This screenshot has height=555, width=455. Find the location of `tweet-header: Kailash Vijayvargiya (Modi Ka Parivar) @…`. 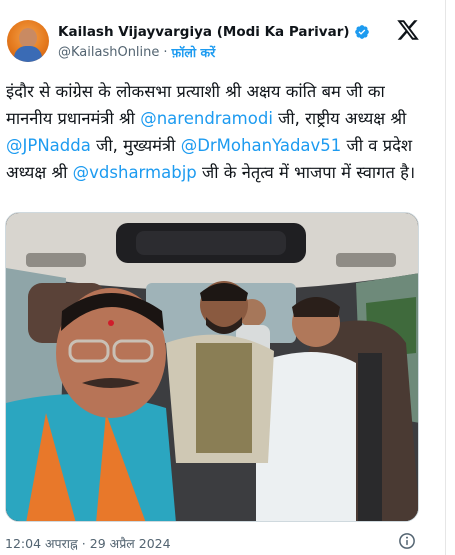

tweet-header: Kailash Vijayvargiya (Modi Ka Parivar) @… is located at coordinates (223, 36).